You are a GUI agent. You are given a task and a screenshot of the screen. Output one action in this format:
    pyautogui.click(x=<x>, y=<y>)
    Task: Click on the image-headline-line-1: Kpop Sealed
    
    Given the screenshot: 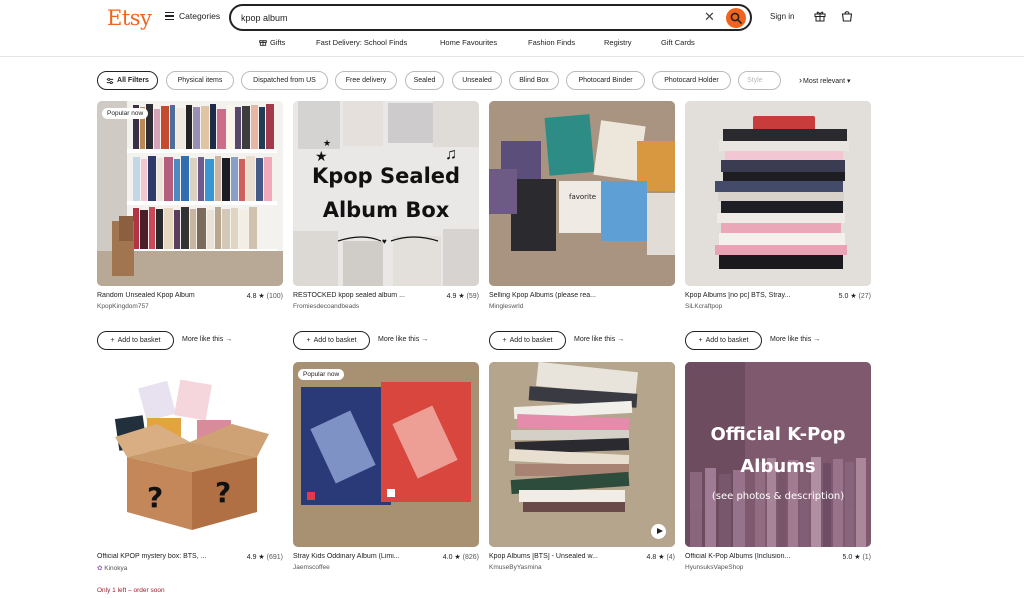 What is the action you would take?
    pyautogui.click(x=386, y=176)
    